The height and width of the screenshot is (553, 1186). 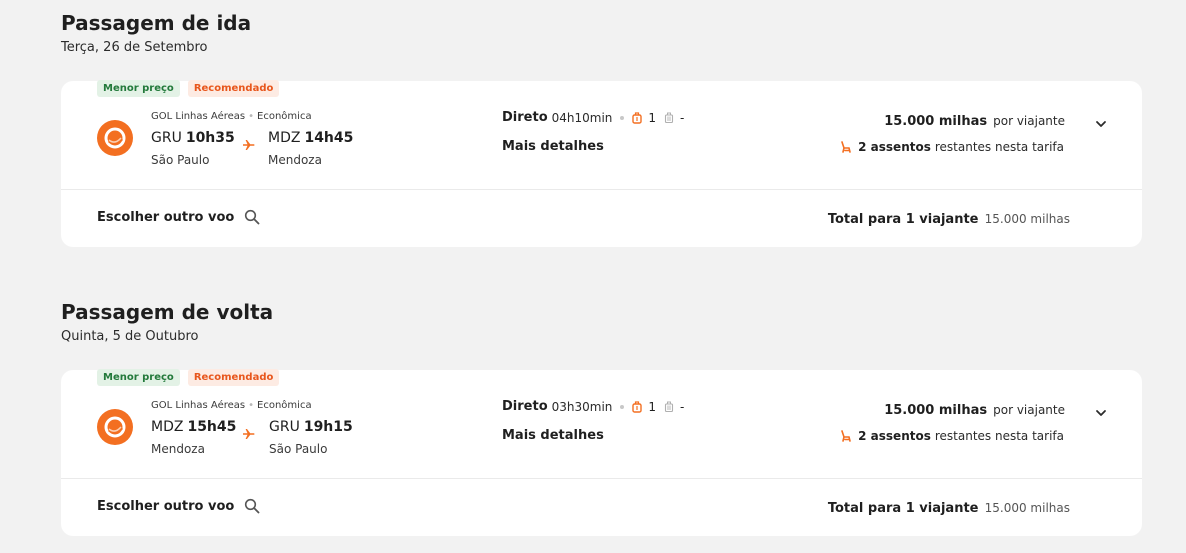 What do you see at coordinates (180, 160) in the screenshot?
I see `origin-city: São Paulo` at bounding box center [180, 160].